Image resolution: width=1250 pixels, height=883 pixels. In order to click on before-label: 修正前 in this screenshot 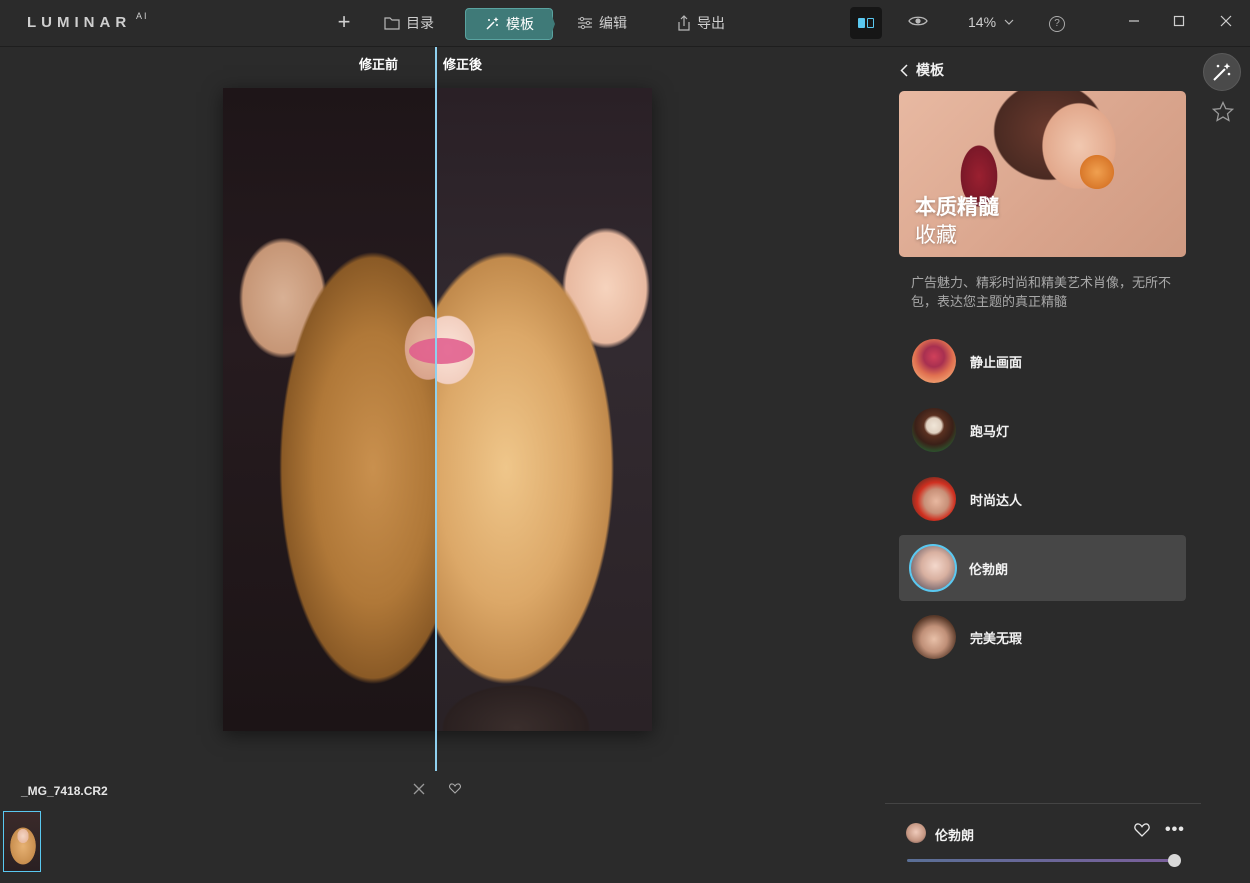, I will do `click(379, 64)`.